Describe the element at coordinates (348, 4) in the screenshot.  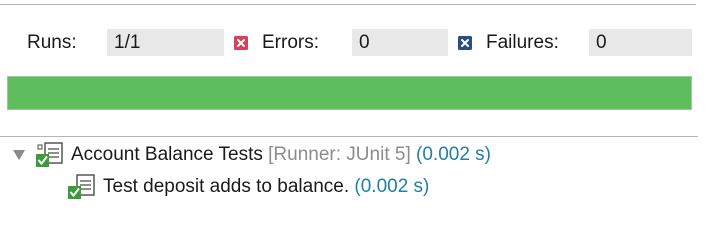
I see `top-separator` at that location.